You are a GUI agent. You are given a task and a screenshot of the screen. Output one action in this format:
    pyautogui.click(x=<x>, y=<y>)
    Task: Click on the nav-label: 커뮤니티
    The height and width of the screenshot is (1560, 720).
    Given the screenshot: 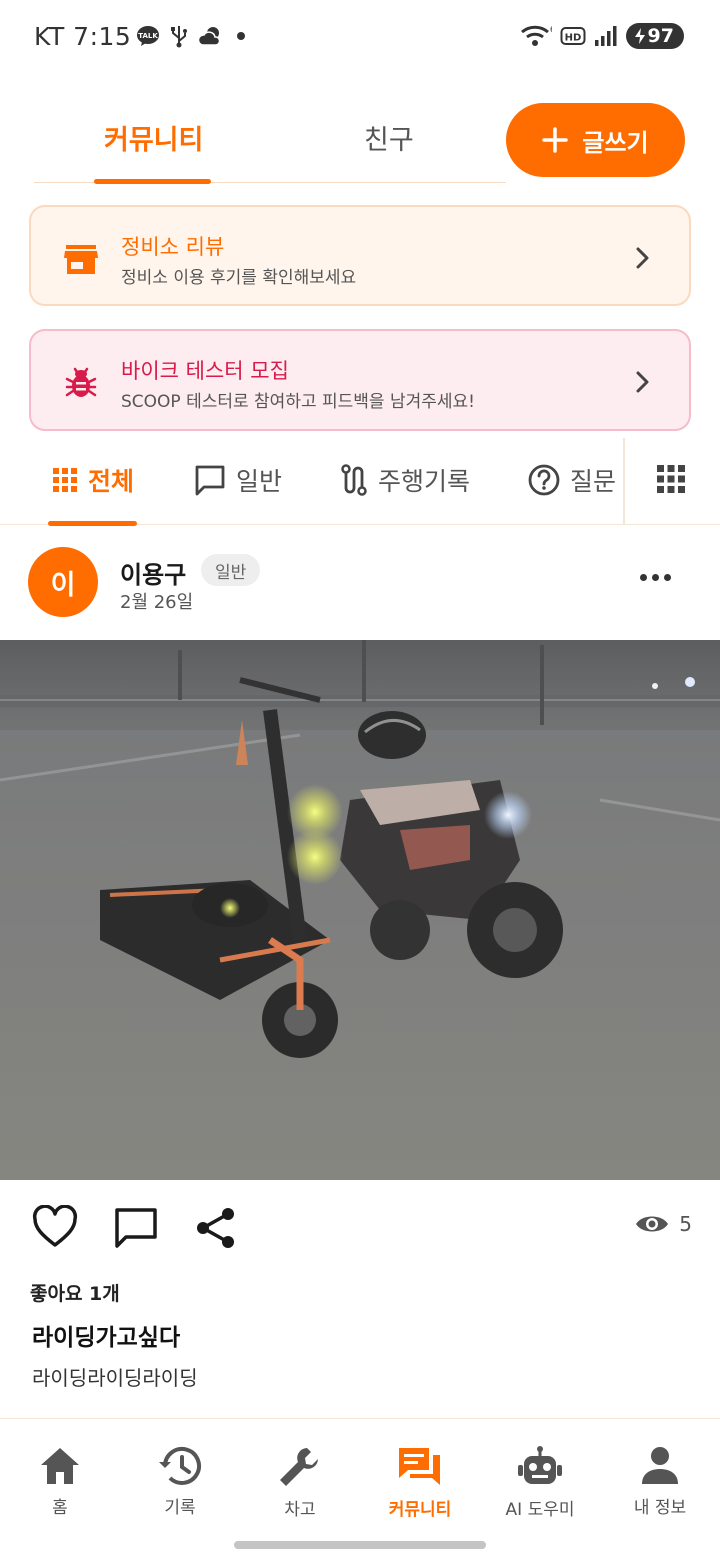 What is the action you would take?
    pyautogui.click(x=420, y=1510)
    